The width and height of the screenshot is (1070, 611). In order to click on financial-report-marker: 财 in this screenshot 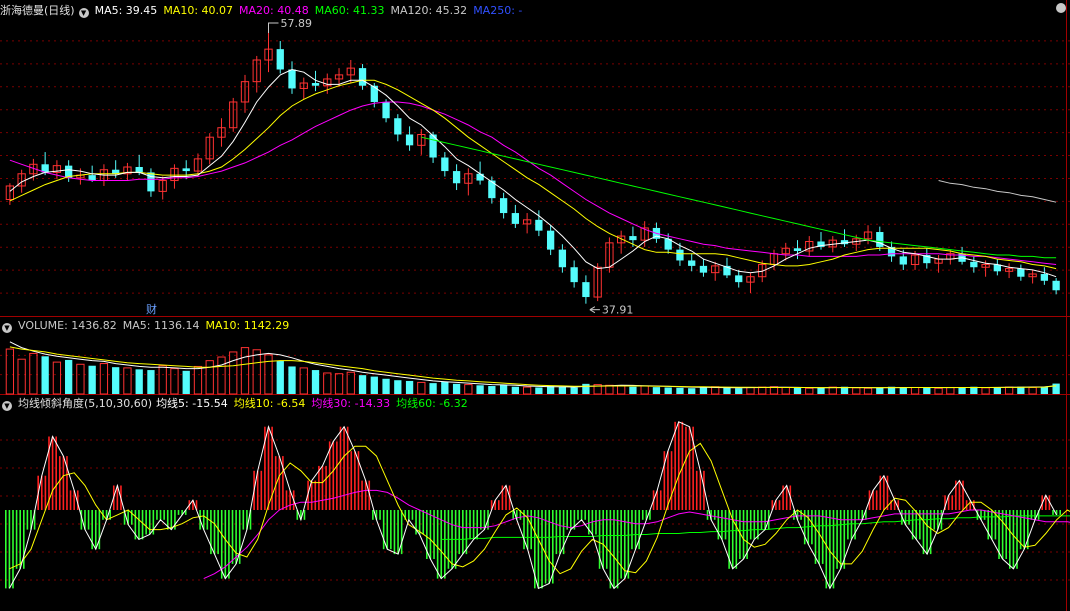, I will do `click(151, 309)`.